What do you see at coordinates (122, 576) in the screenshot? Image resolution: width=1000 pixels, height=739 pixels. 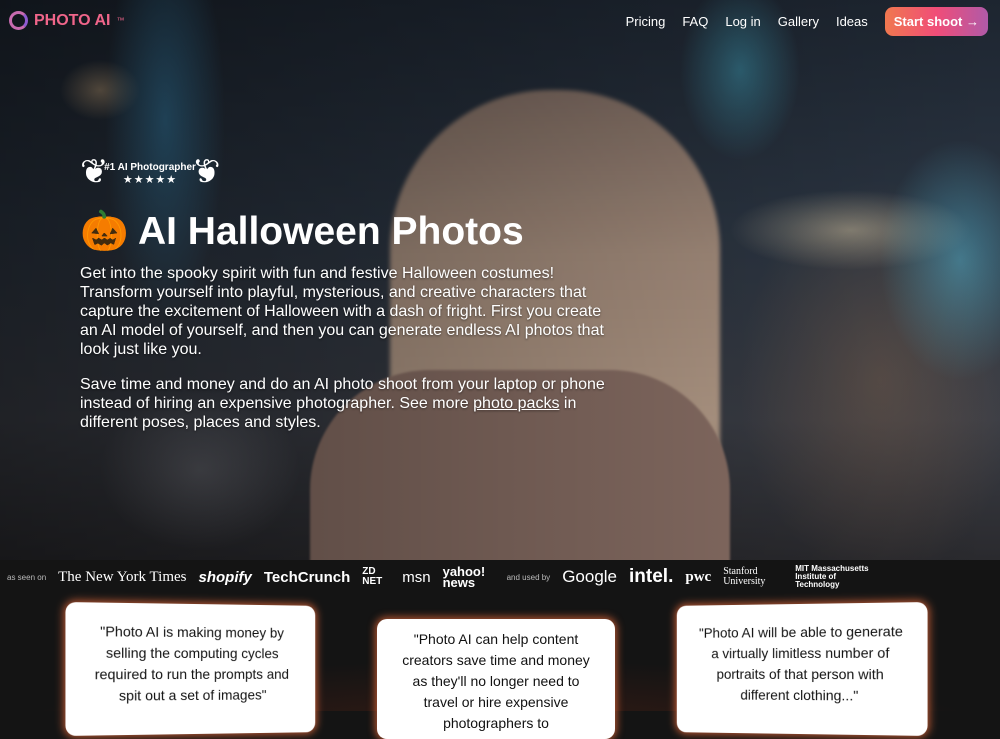 I see `logo-nyt: The New York Times` at bounding box center [122, 576].